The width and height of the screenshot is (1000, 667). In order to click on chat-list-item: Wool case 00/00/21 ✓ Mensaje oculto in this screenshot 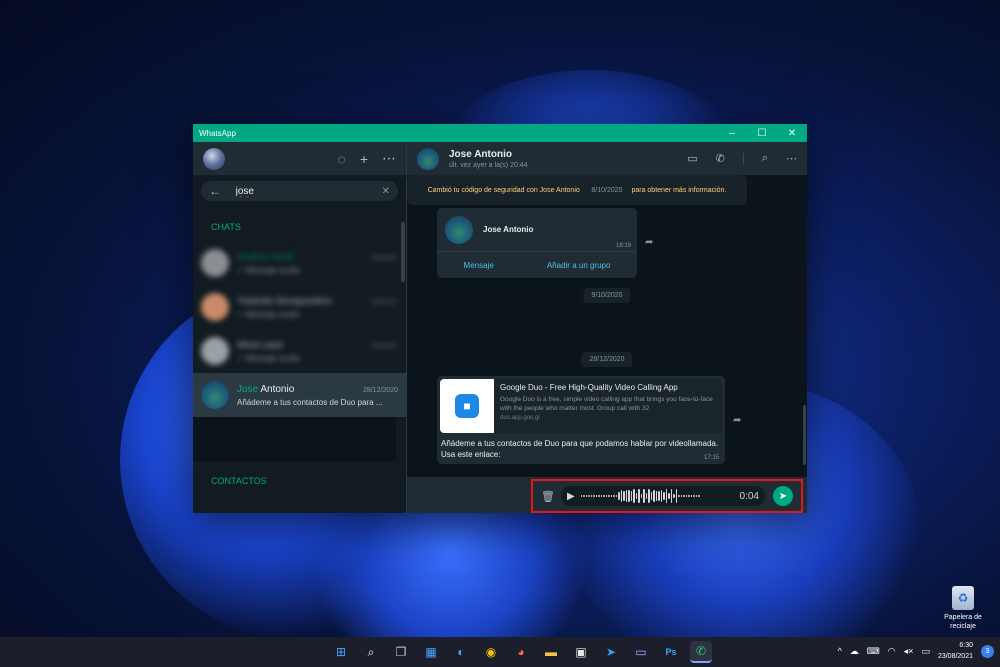, I will do `click(299, 351)`.